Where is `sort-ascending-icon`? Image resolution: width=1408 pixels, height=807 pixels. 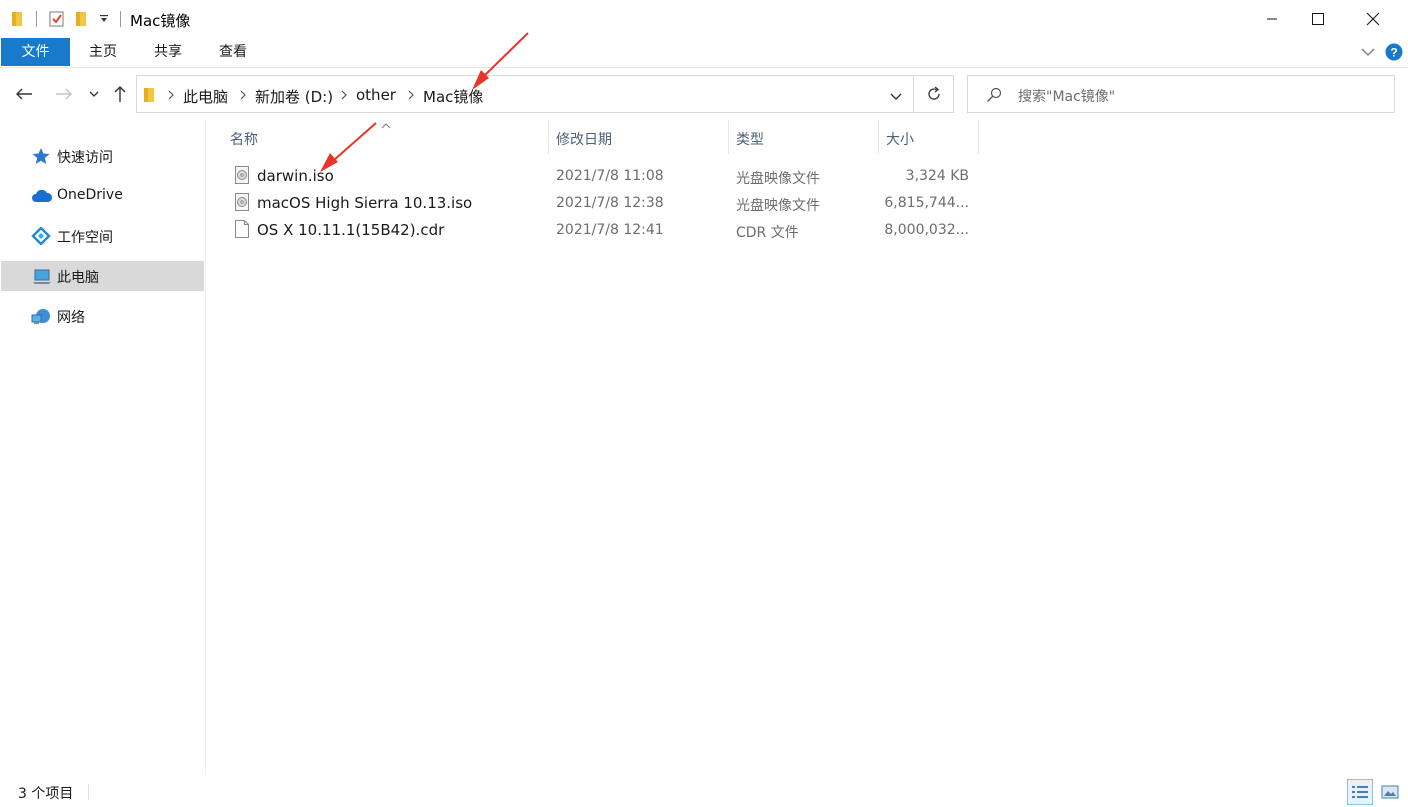 sort-ascending-icon is located at coordinates (386, 126).